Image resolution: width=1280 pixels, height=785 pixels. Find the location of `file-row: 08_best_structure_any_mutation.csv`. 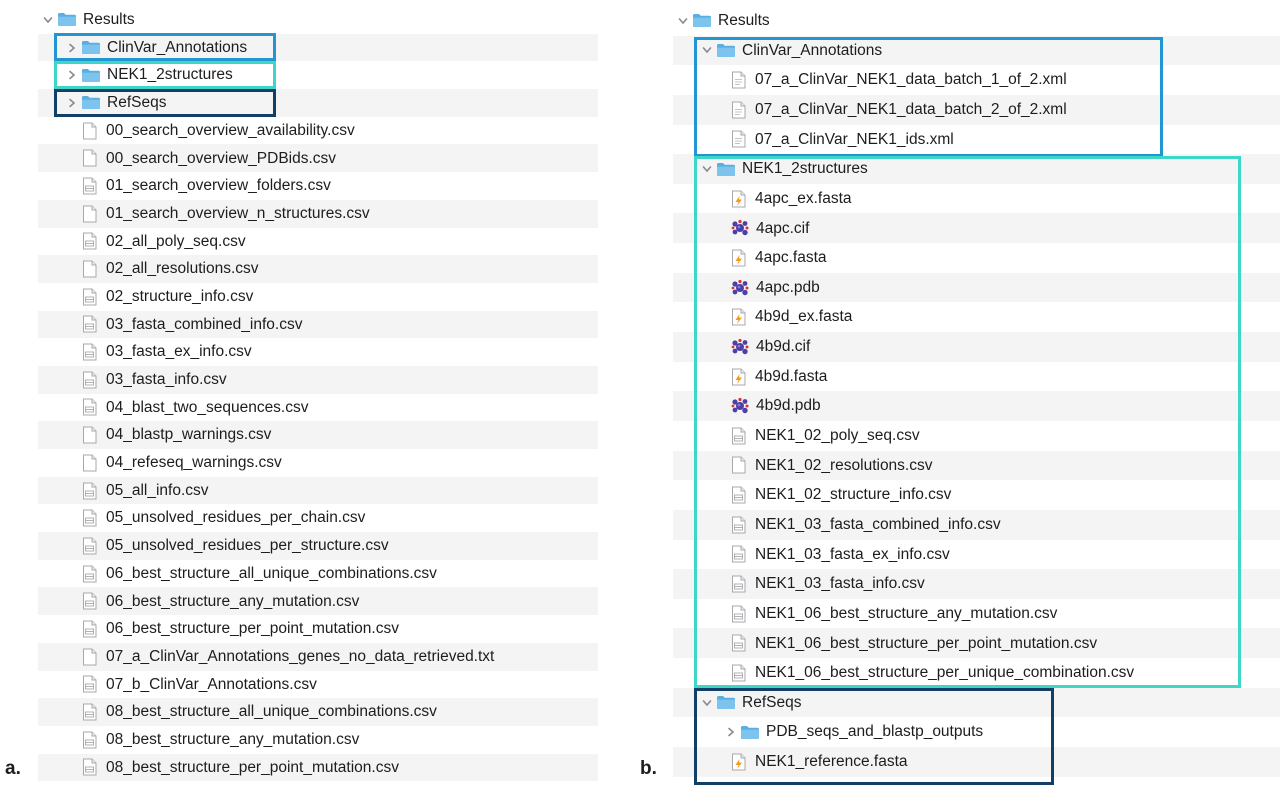

file-row: 08_best_structure_any_mutation.csv is located at coordinates (318, 740).